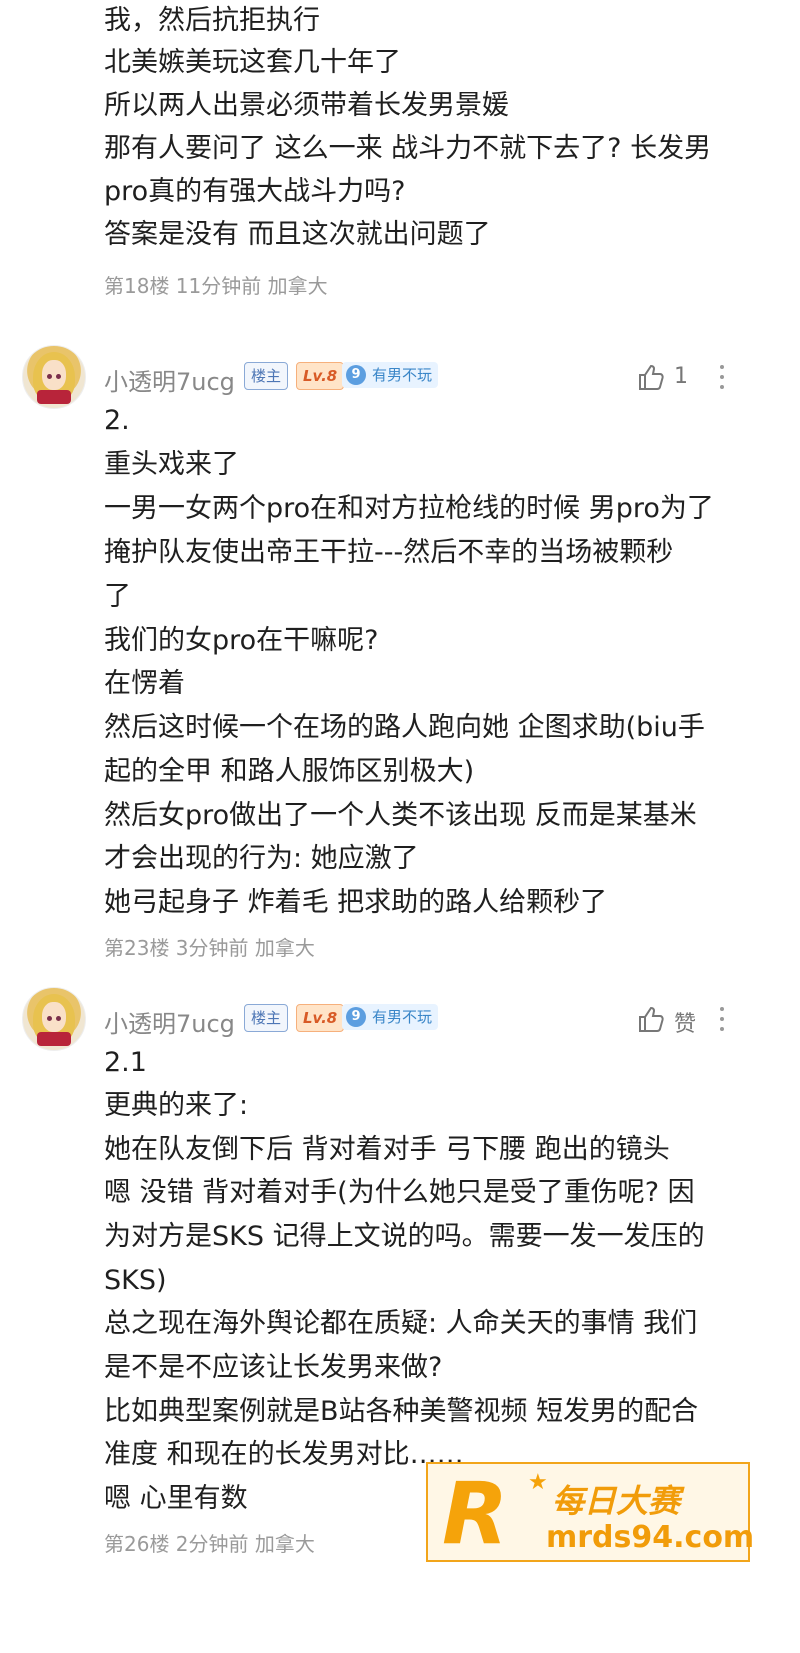  What do you see at coordinates (306, 105) in the screenshot?
I see `comment-text-line: 所以两人出景必须带着长发男景媛` at bounding box center [306, 105].